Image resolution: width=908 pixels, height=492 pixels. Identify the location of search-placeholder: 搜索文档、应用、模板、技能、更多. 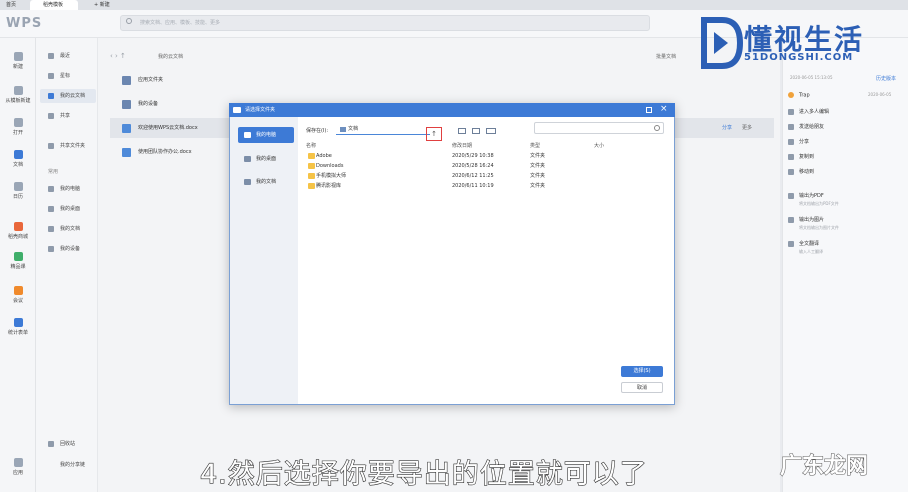
(180, 23).